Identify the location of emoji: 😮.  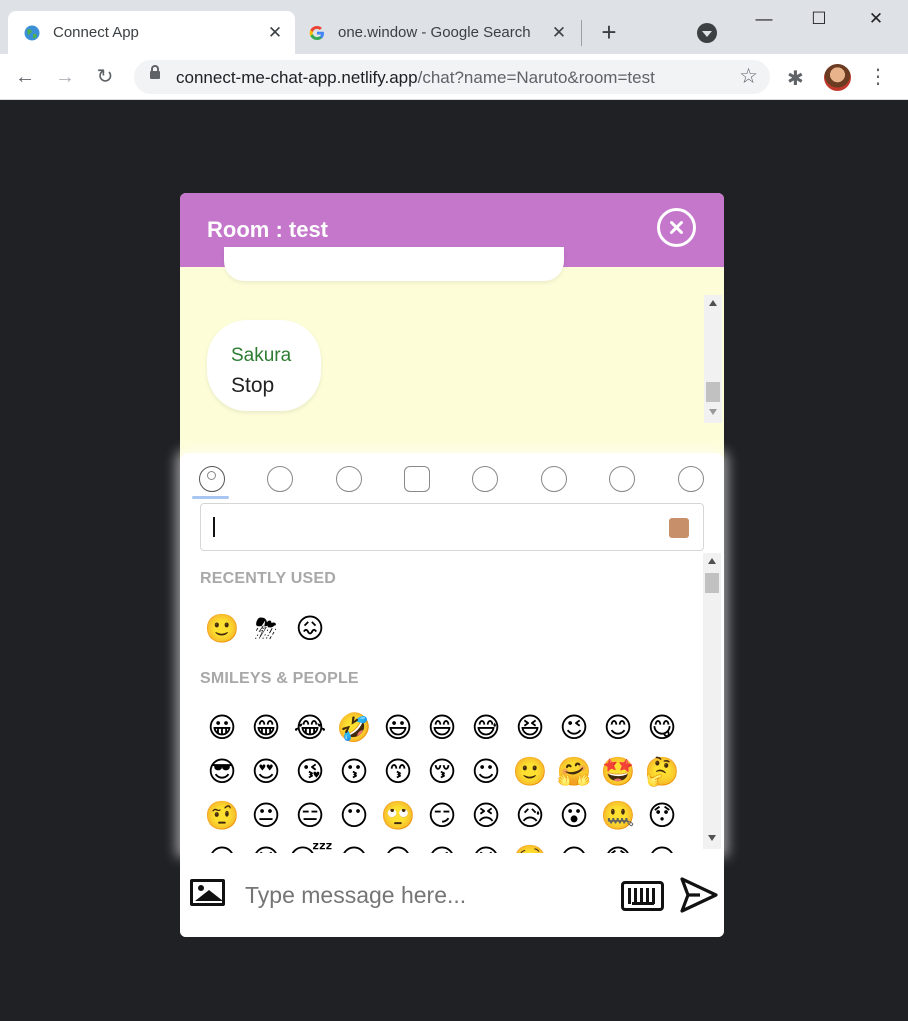
(574, 816).